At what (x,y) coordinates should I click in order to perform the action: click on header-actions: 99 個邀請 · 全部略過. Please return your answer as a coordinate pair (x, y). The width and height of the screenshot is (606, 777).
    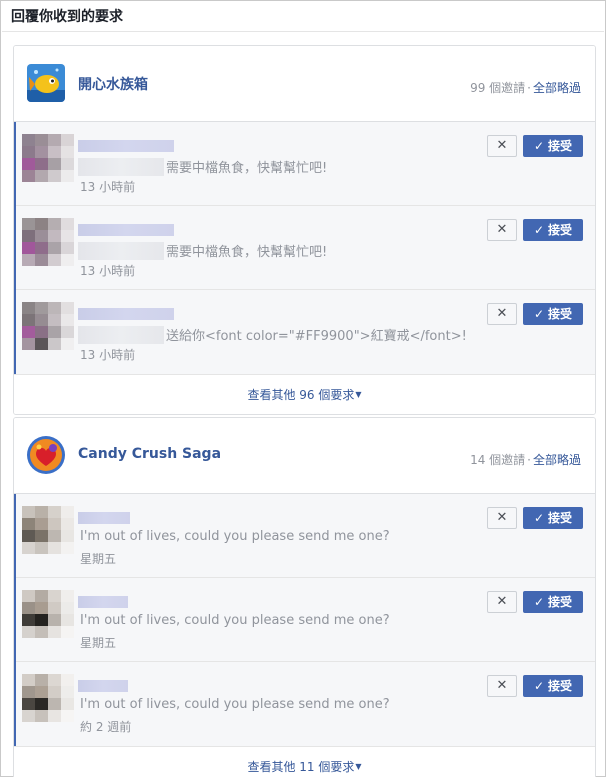
    Looking at the image, I should click on (525, 87).